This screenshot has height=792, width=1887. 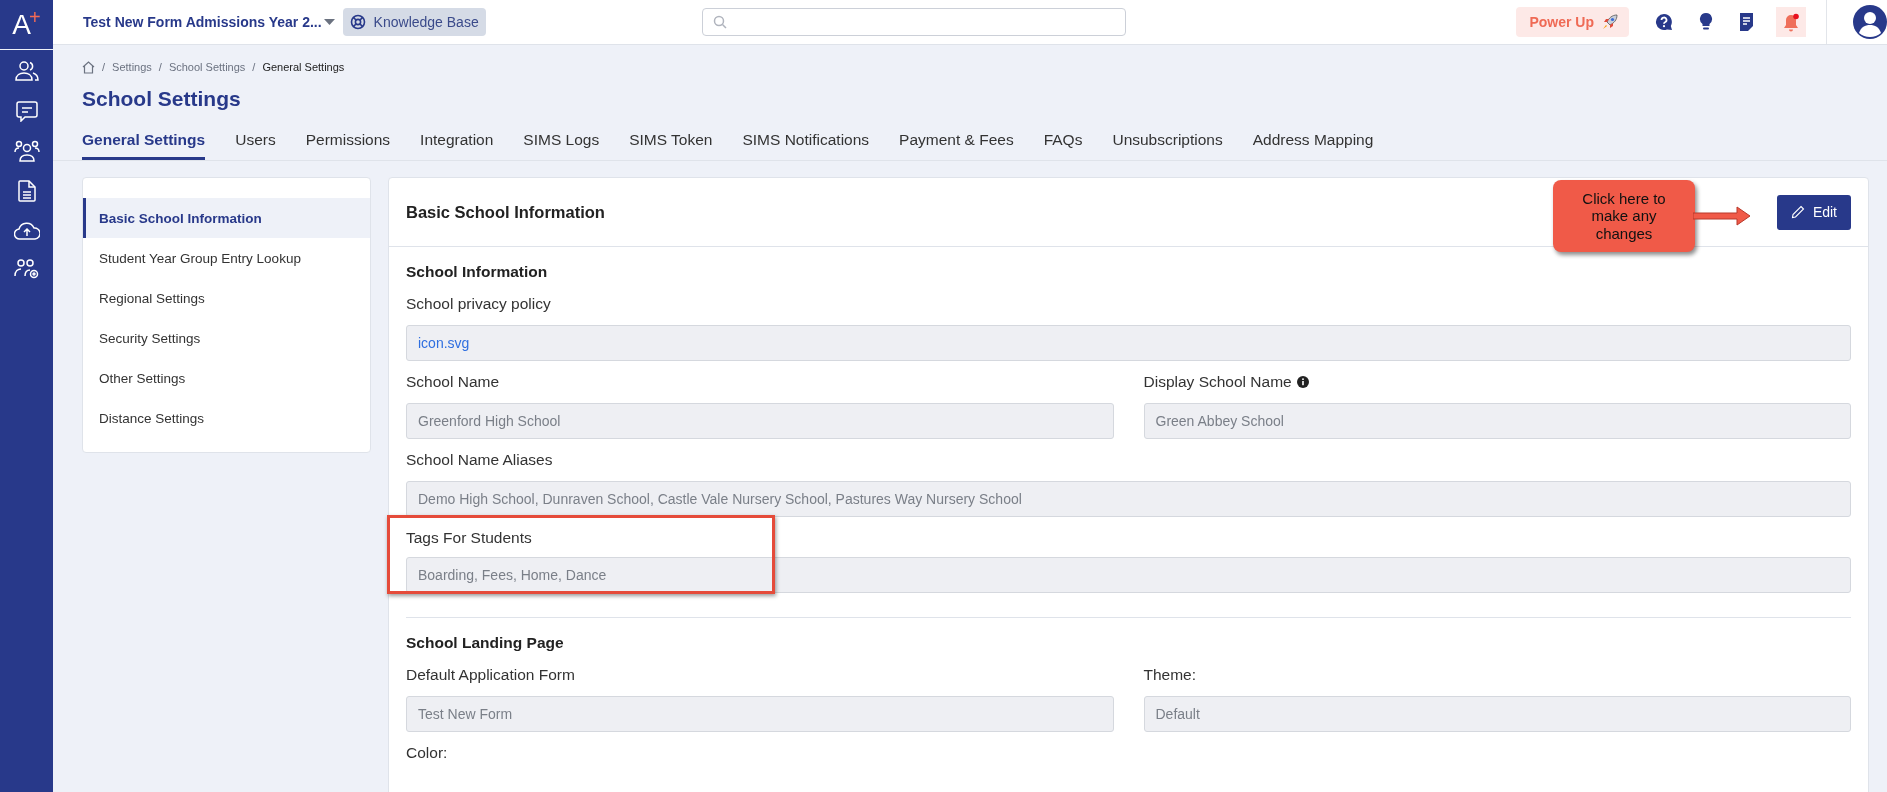 I want to click on lifebuoy-icon, so click(x=357, y=22).